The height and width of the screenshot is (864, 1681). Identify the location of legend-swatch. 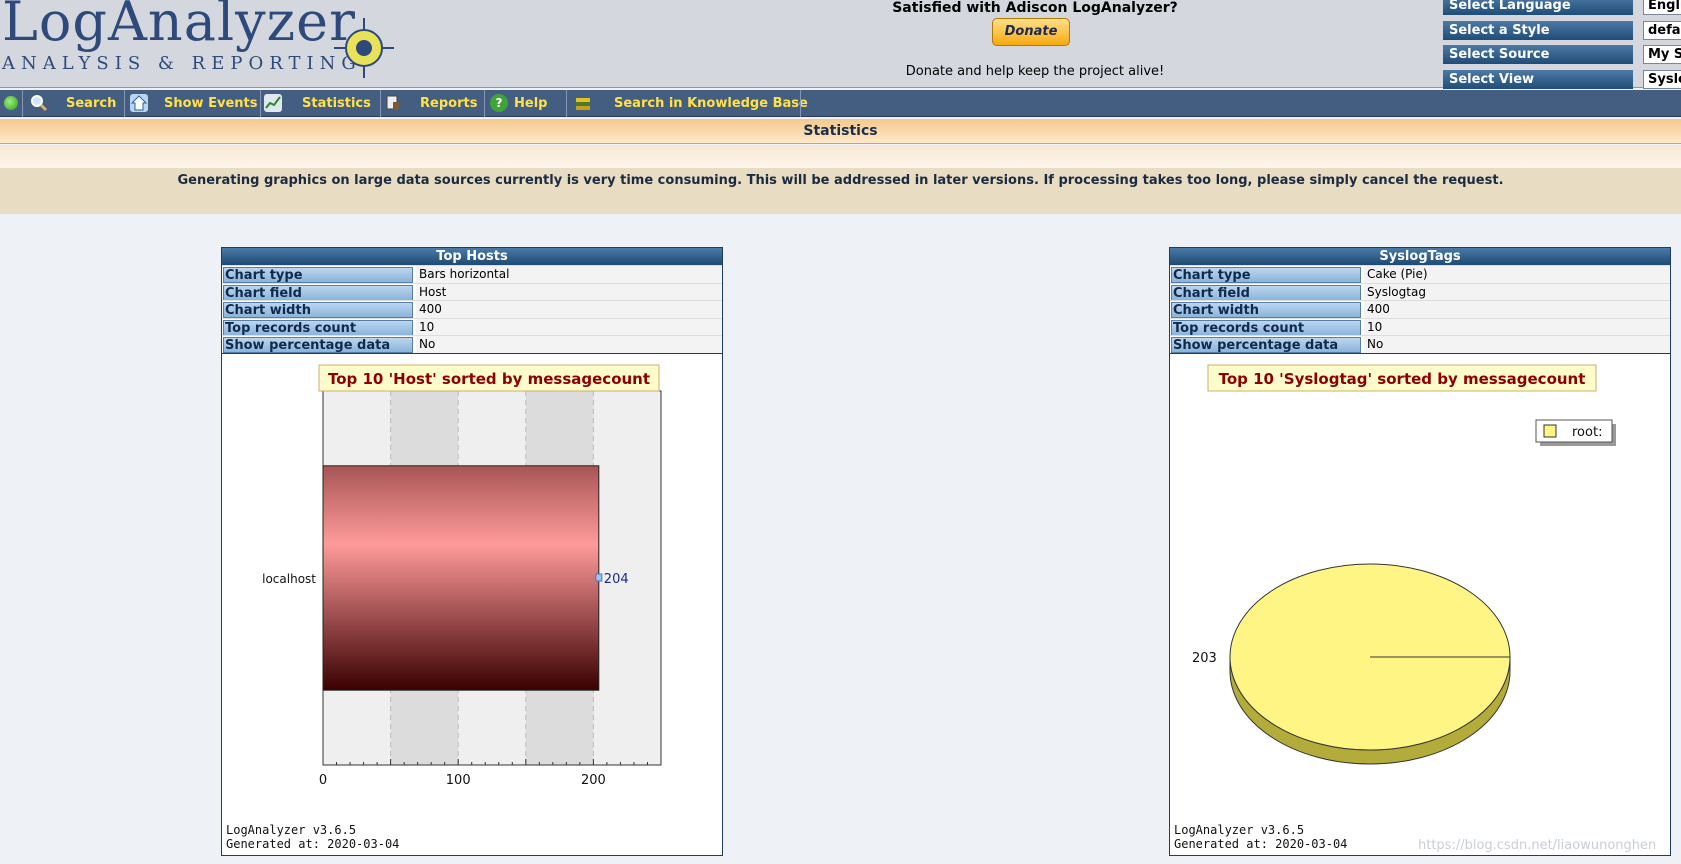
(1550, 430).